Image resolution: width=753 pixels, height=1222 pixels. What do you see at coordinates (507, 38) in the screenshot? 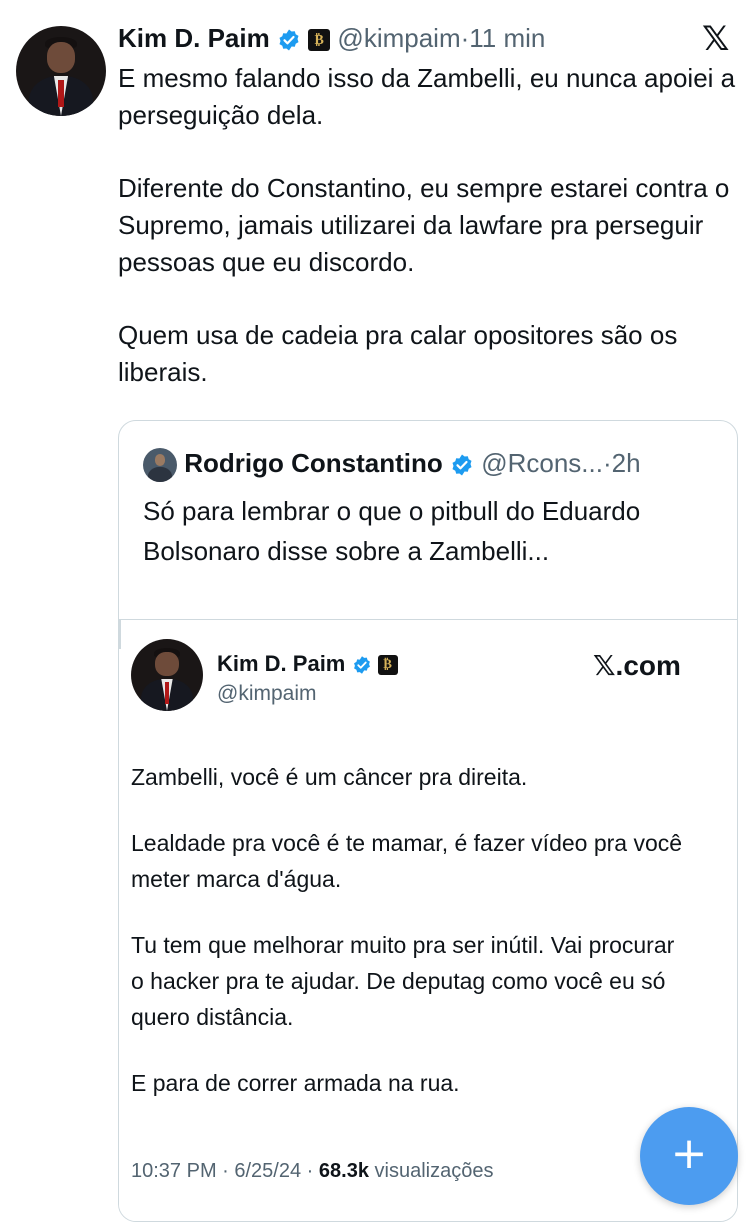
I see `tweet-time: 11 min` at bounding box center [507, 38].